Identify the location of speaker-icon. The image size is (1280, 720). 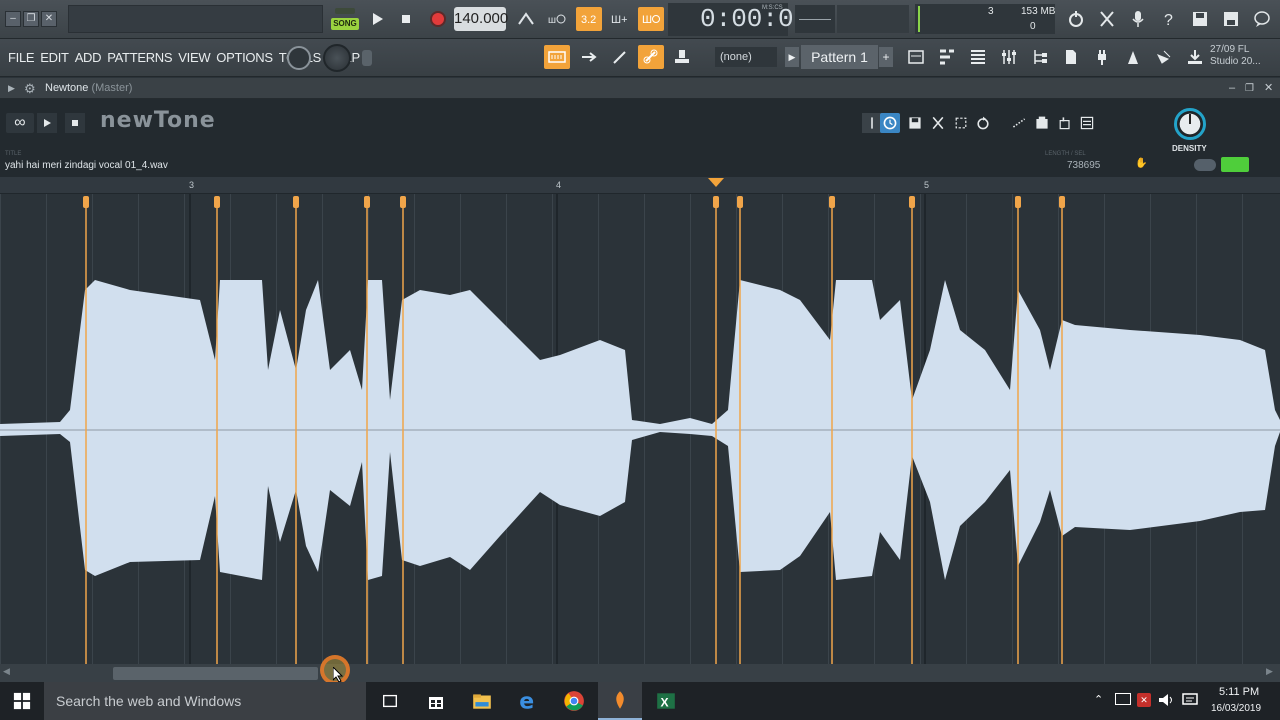
(1166, 700).